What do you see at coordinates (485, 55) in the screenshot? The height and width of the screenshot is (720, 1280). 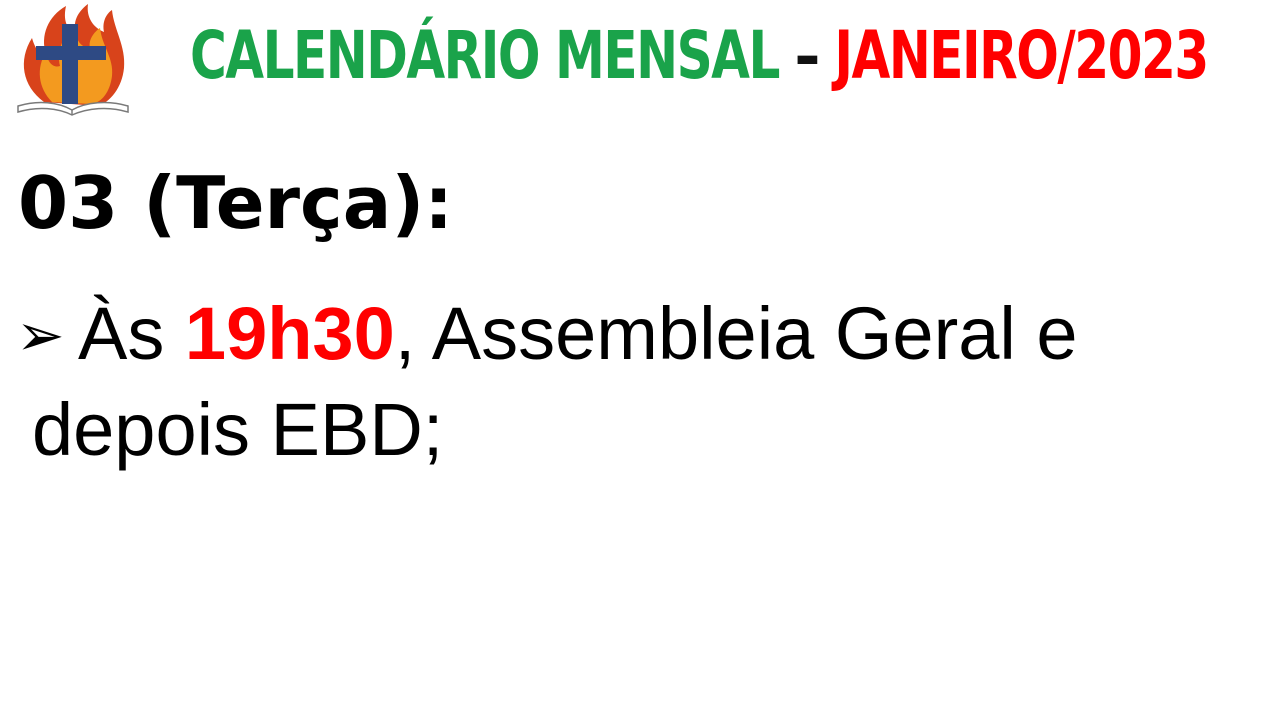 I see `title-calendar-label: CALENDÁRIO MENSAL` at bounding box center [485, 55].